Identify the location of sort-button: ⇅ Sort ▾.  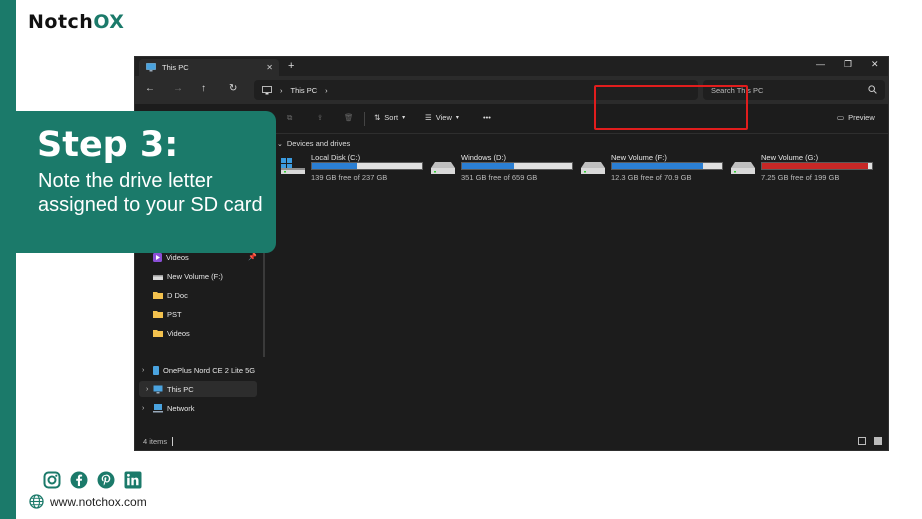
(389, 117).